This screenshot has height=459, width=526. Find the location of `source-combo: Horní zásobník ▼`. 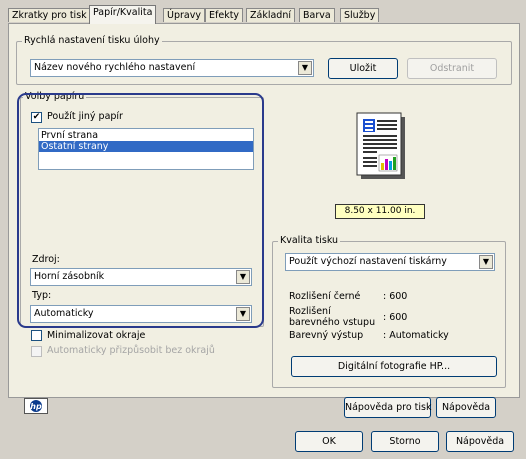

source-combo: Horní zásobník ▼ is located at coordinates (141, 277).